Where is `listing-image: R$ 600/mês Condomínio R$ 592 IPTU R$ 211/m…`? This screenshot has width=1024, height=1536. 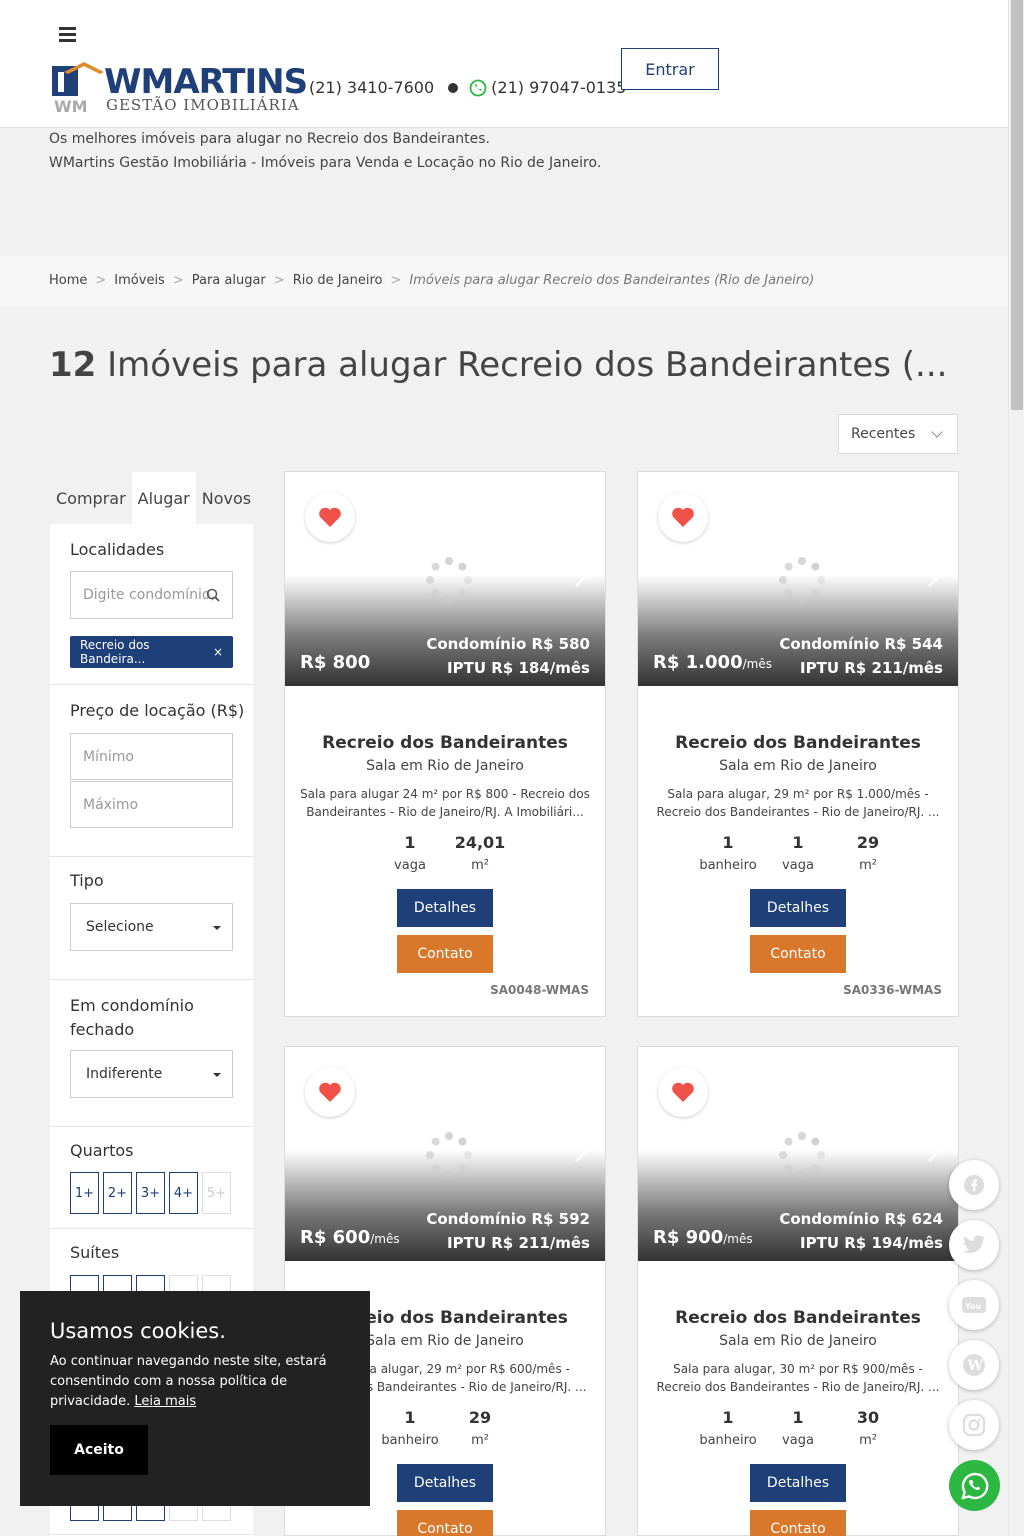 listing-image: R$ 600/mês Condomínio R$ 592 IPTU R$ 211/m… is located at coordinates (445, 1154).